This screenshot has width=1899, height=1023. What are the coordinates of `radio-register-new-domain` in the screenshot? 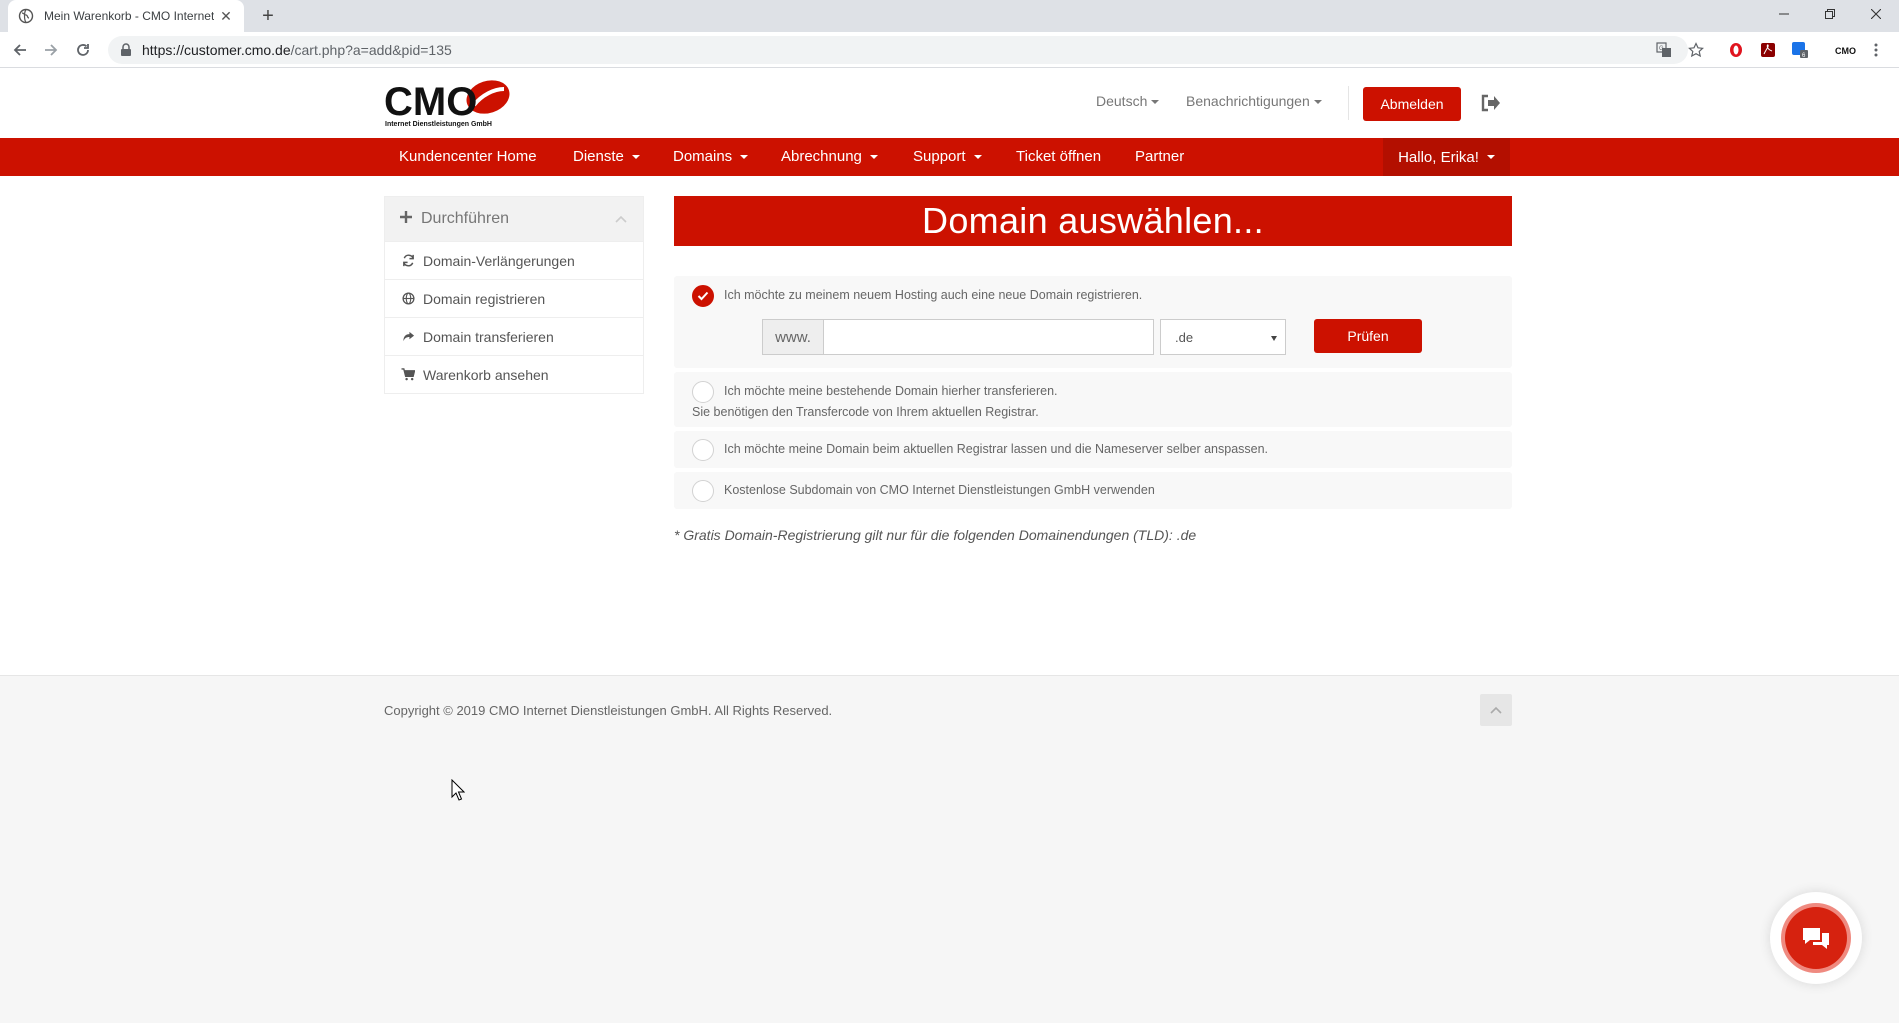 It's located at (703, 296).